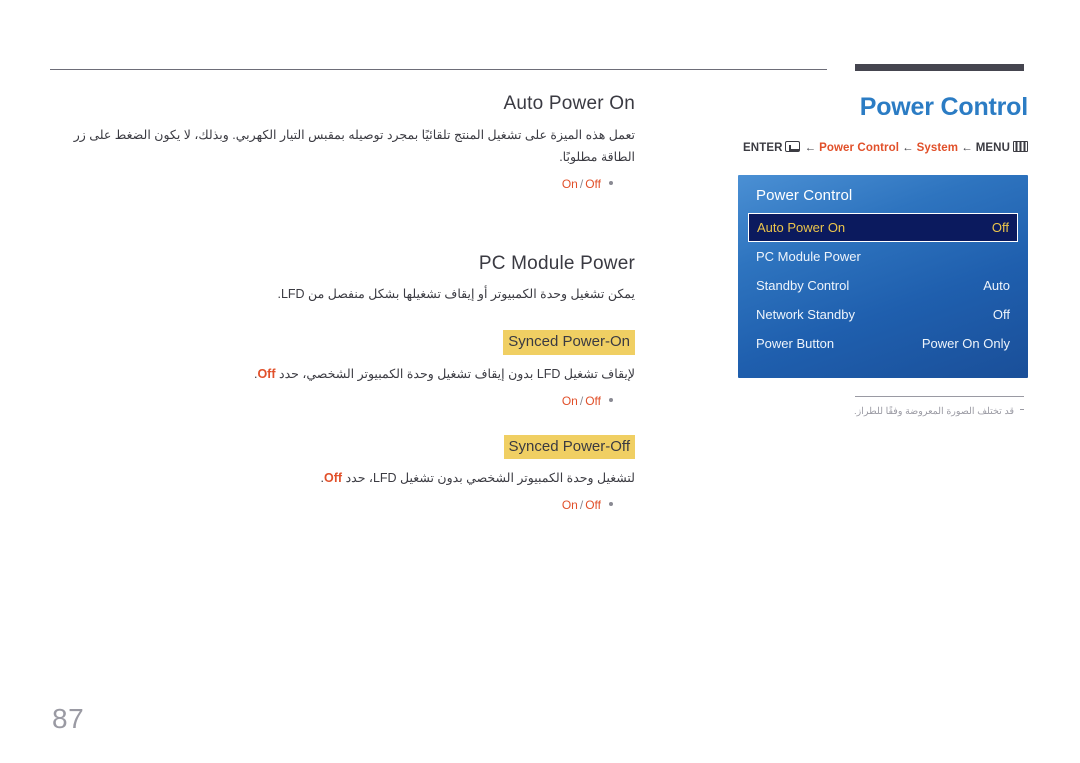  I want to click on page-number: 87, so click(68, 718).